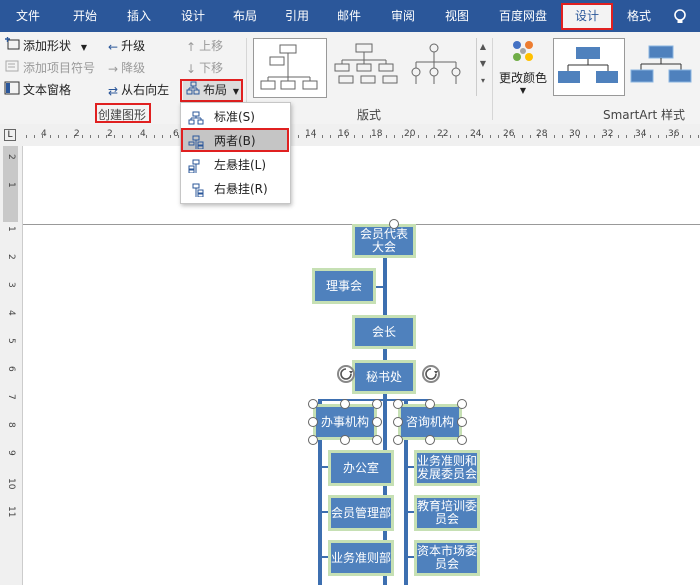  What do you see at coordinates (443, 134) in the screenshot?
I see `ruler-number: 22` at bounding box center [443, 134].